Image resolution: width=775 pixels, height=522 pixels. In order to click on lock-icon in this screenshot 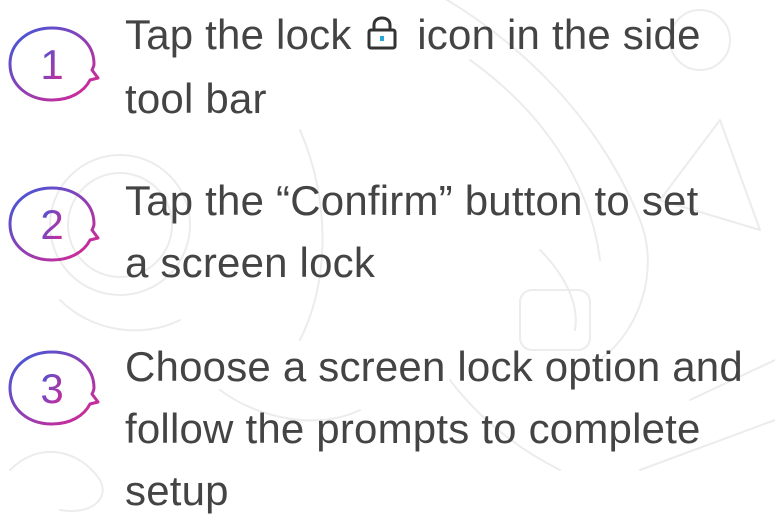, I will do `click(382, 37)`.